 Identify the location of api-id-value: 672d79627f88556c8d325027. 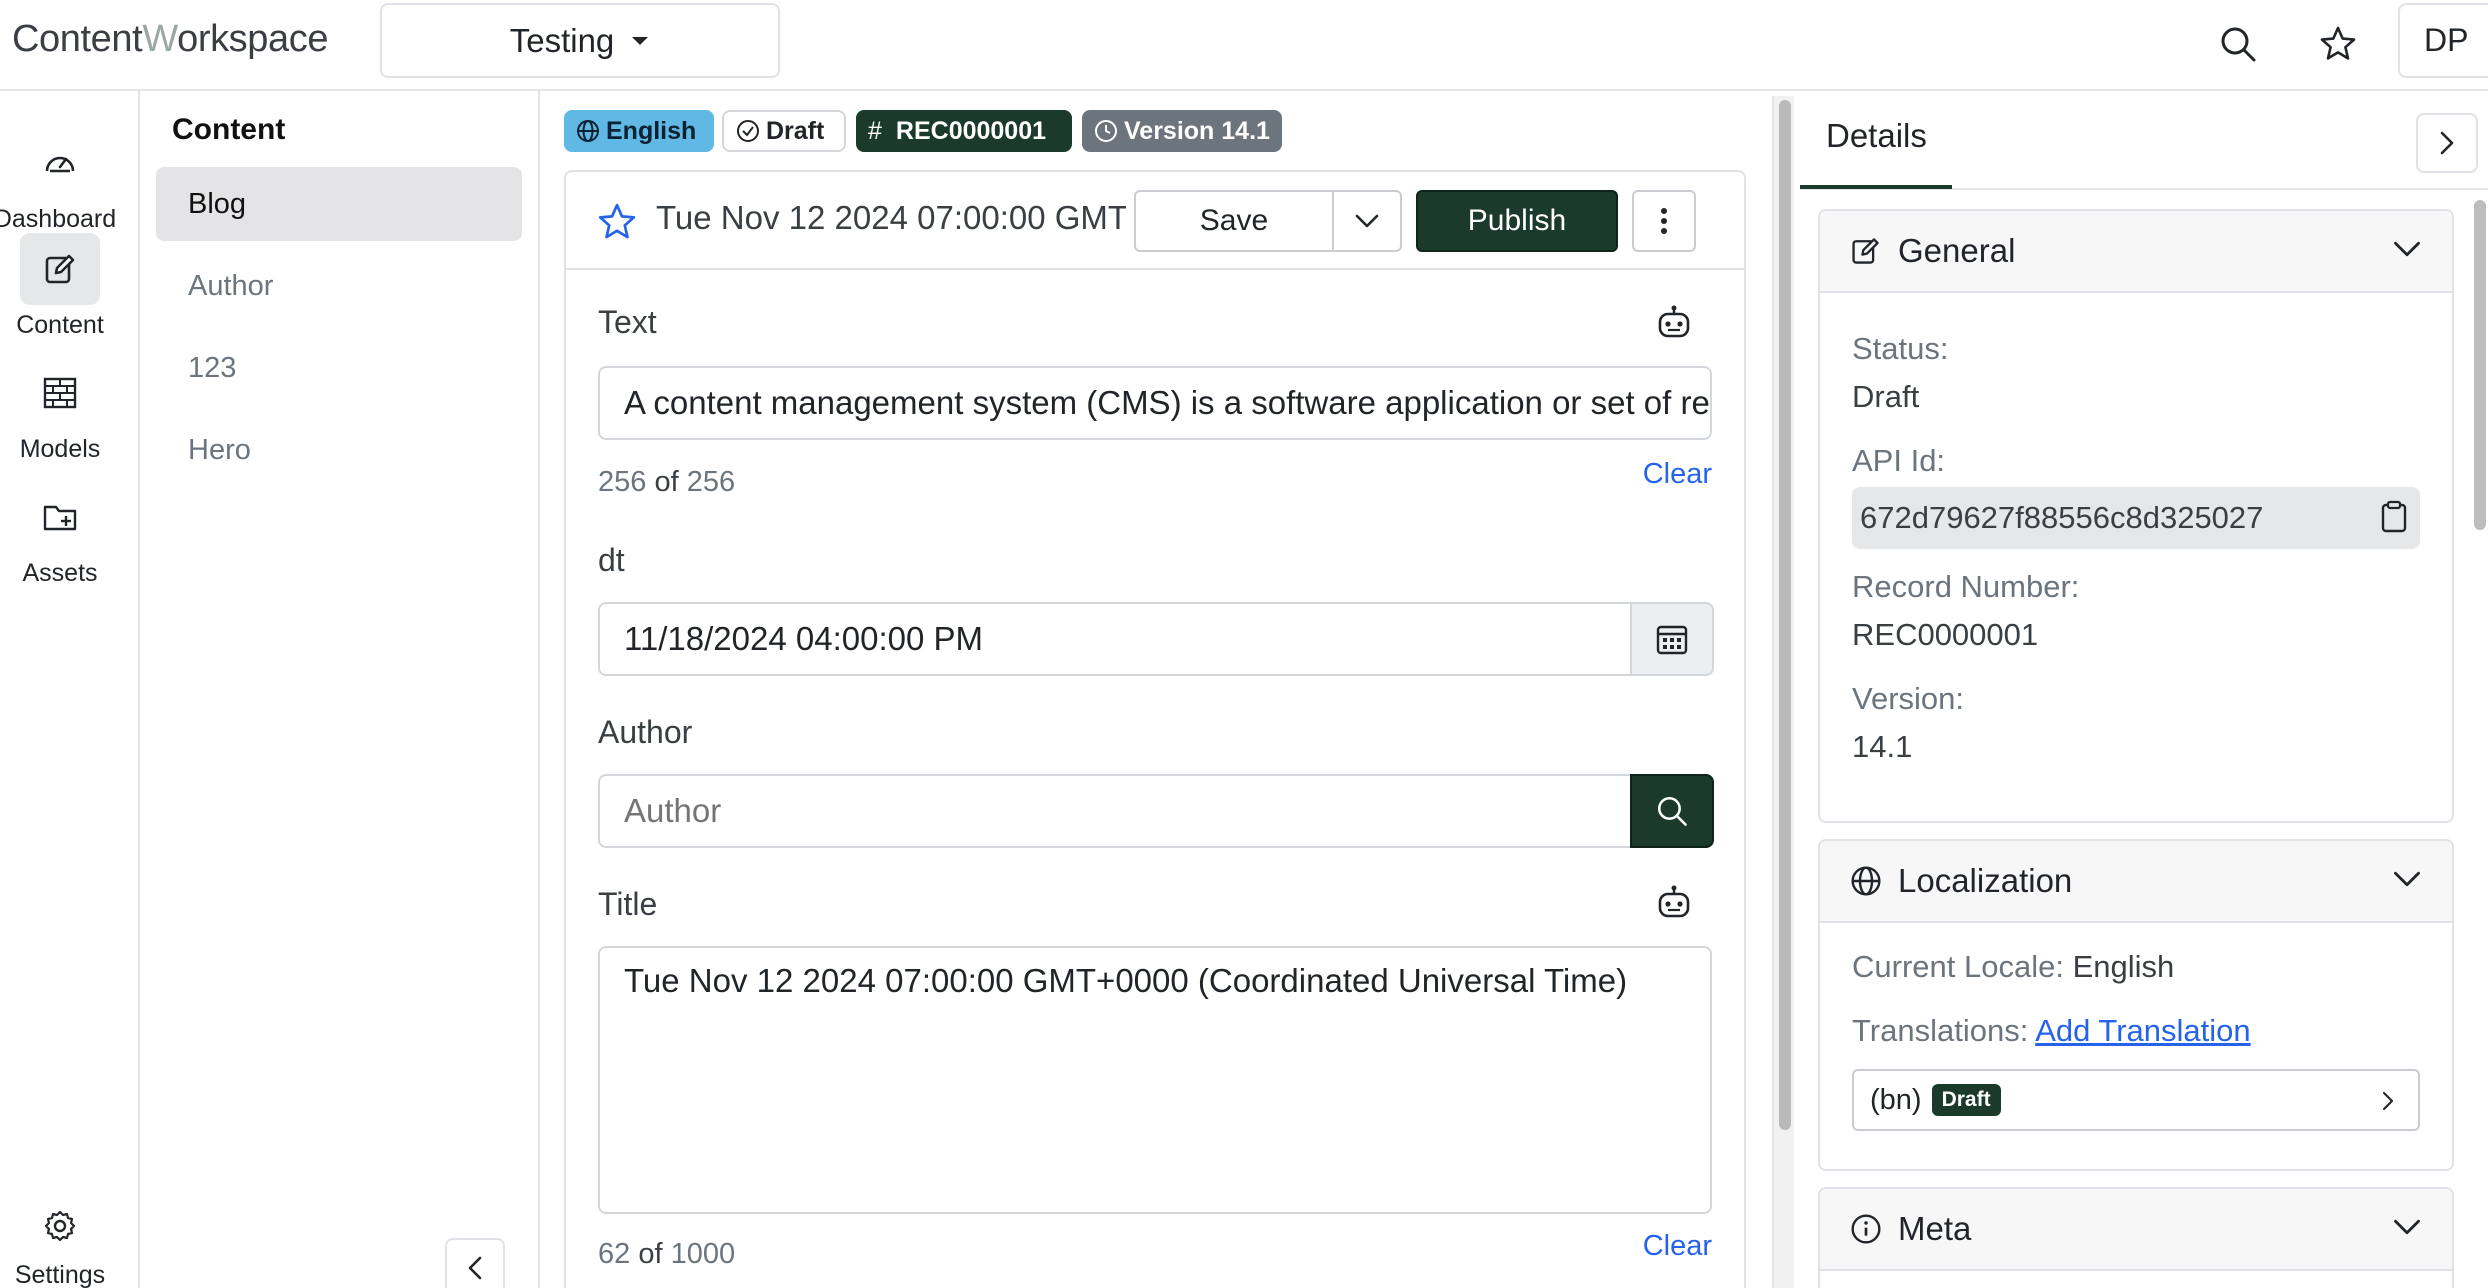
(2136, 518).